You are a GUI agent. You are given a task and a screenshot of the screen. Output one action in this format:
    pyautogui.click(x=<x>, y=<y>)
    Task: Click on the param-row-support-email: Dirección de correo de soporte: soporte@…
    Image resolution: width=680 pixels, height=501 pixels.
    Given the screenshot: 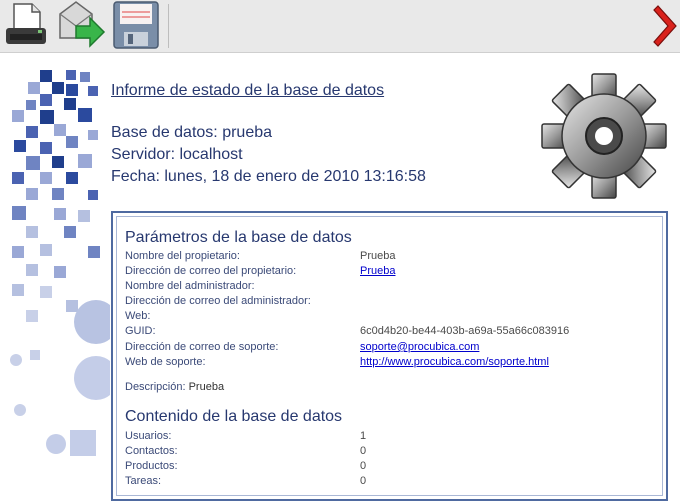 What is the action you would take?
    pyautogui.click(x=395, y=348)
    